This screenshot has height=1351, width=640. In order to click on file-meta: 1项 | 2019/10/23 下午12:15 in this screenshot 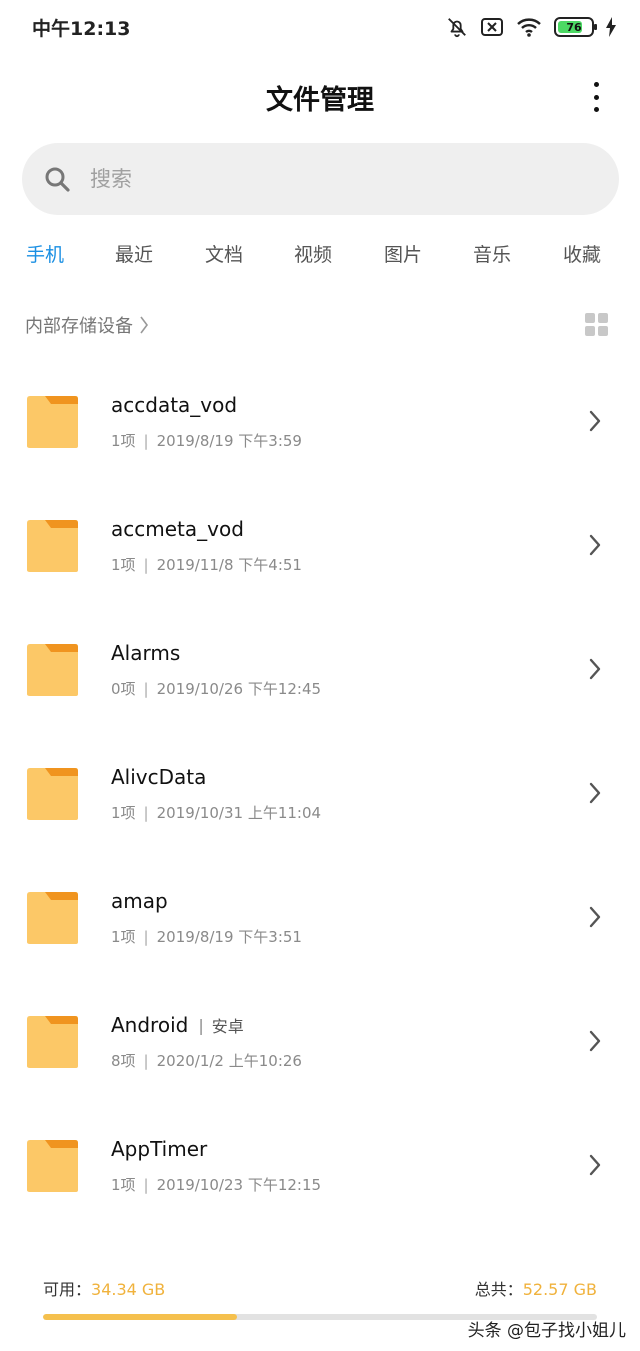, I will do `click(216, 1184)`.